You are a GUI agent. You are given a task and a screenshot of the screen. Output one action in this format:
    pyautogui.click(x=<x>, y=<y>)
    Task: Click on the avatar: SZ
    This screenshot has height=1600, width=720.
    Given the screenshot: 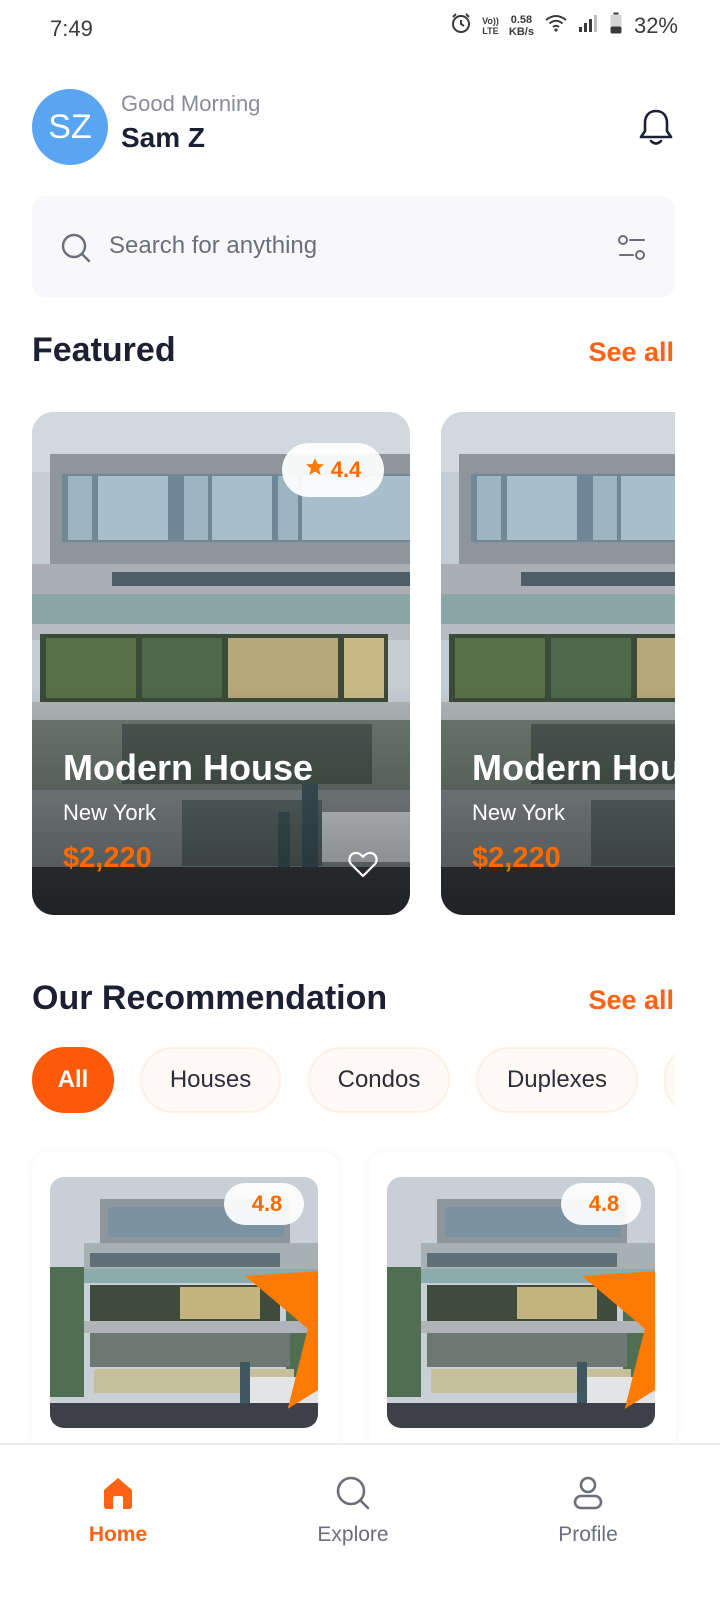 What is the action you would take?
    pyautogui.click(x=70, y=127)
    